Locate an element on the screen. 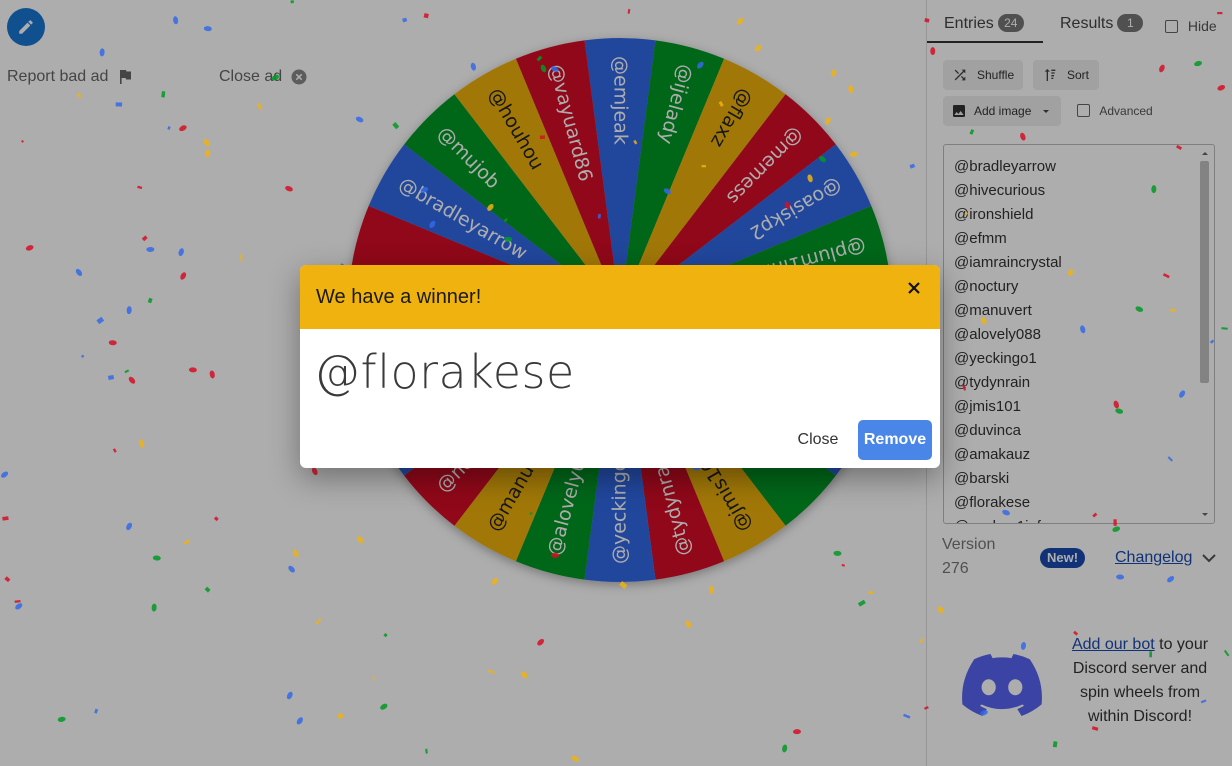 This screenshot has width=1232, height=766. close-icon is located at coordinates (914, 288).